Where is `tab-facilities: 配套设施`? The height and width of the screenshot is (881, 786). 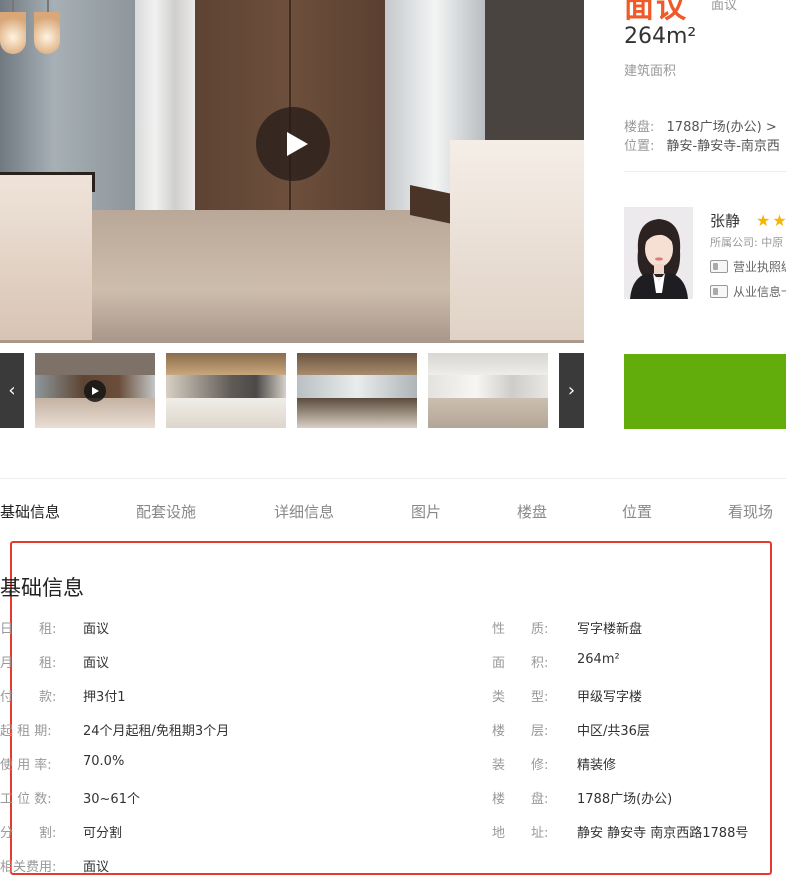 tab-facilities: 配套设施 is located at coordinates (166, 511).